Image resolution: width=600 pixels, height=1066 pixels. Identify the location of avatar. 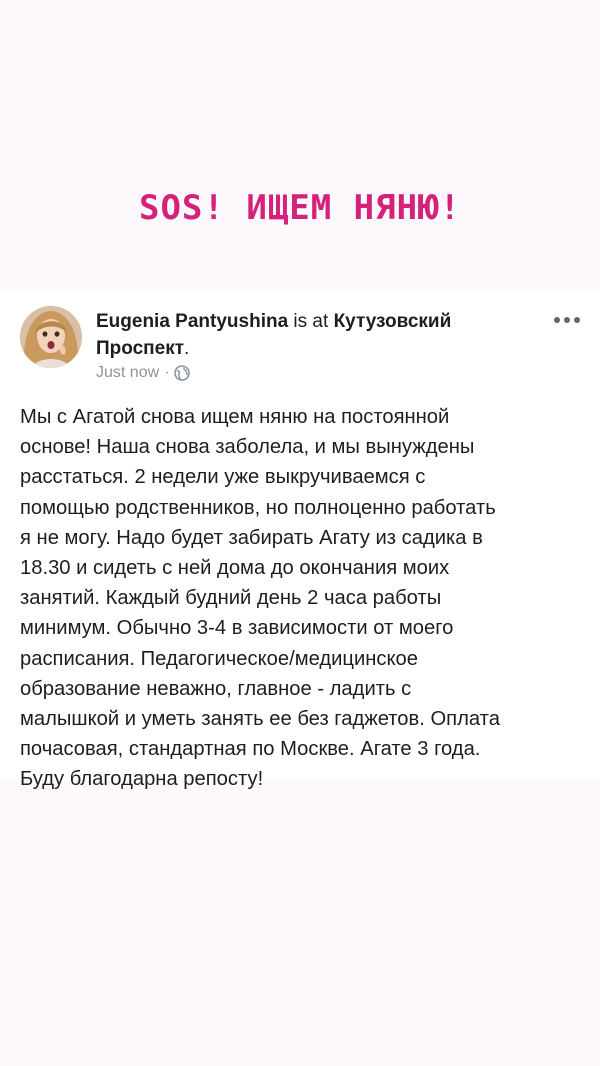
(51, 337).